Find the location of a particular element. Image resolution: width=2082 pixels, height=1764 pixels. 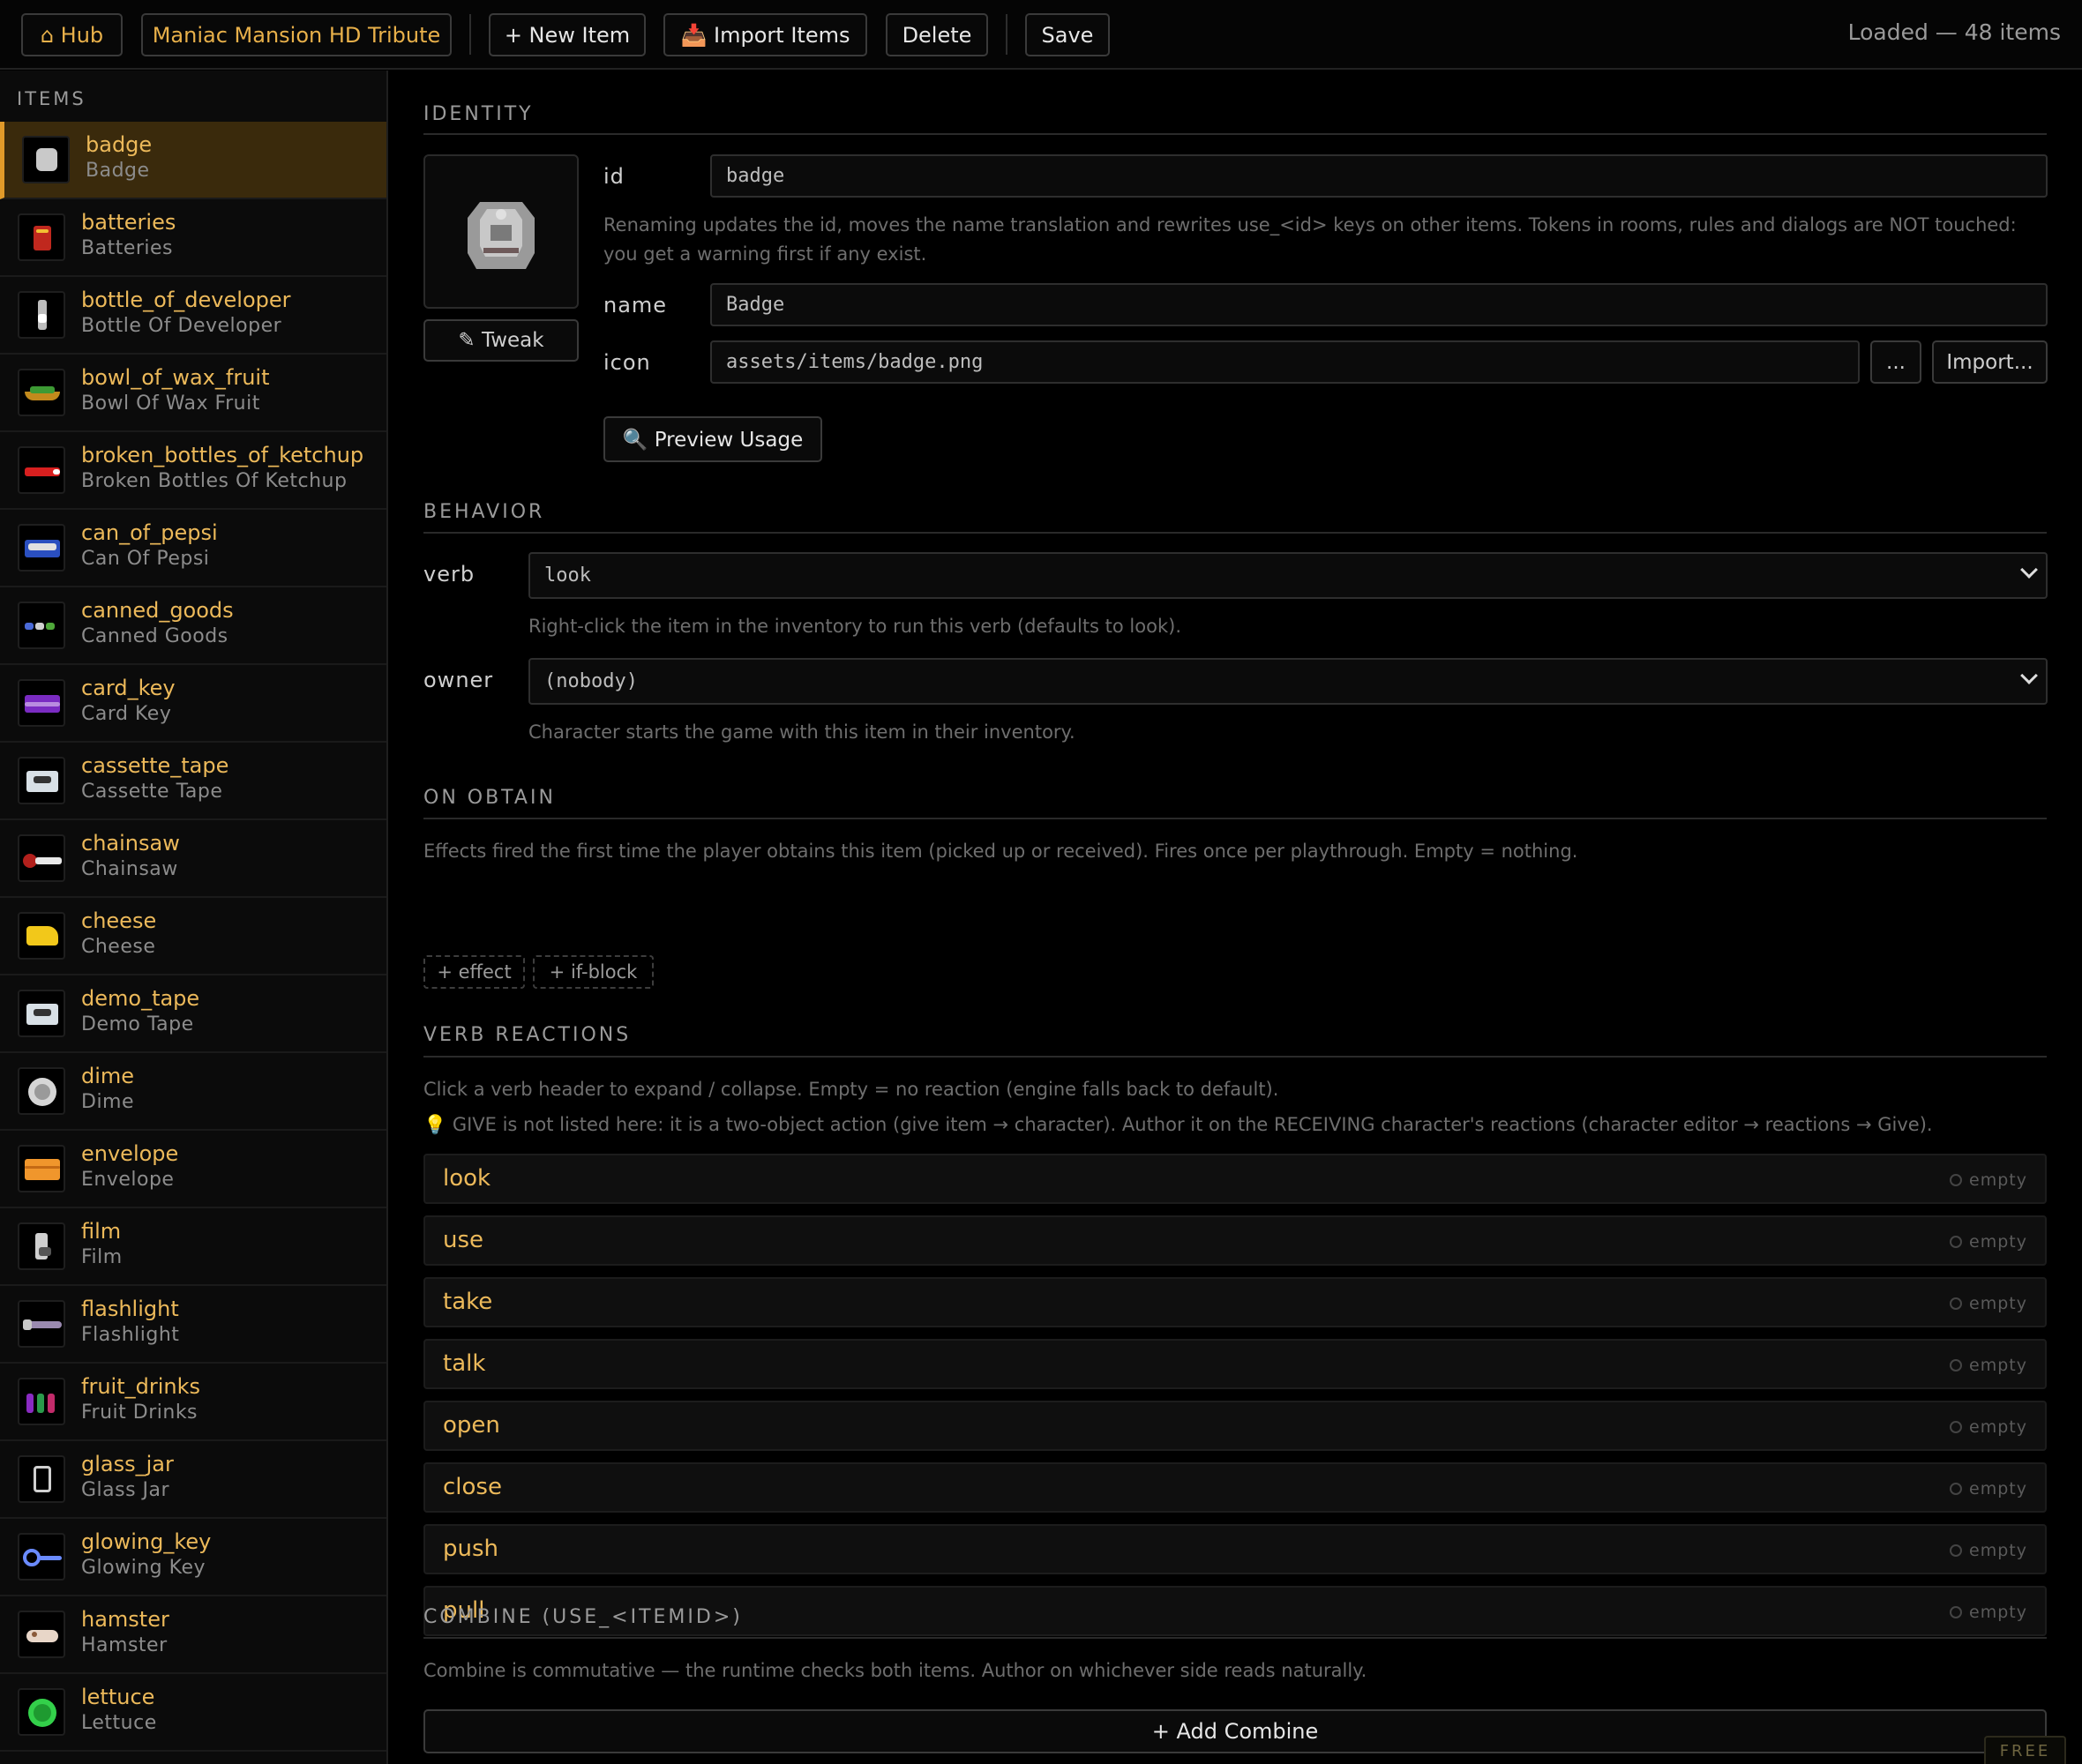

sidebar-item-chainsaw: chainsaw Chainsaw is located at coordinates (193, 859).